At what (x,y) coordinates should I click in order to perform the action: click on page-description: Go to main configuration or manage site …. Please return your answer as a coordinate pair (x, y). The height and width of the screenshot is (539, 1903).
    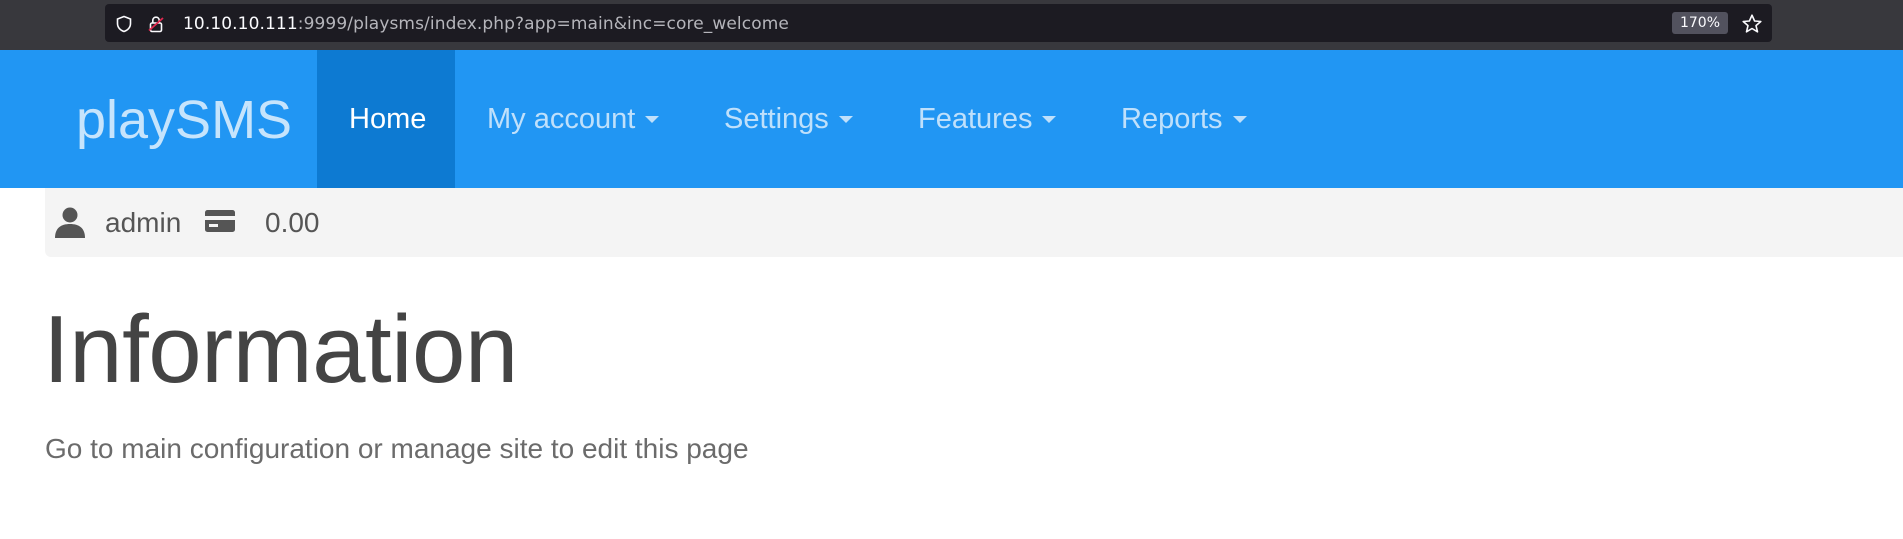
    Looking at the image, I should click on (397, 448).